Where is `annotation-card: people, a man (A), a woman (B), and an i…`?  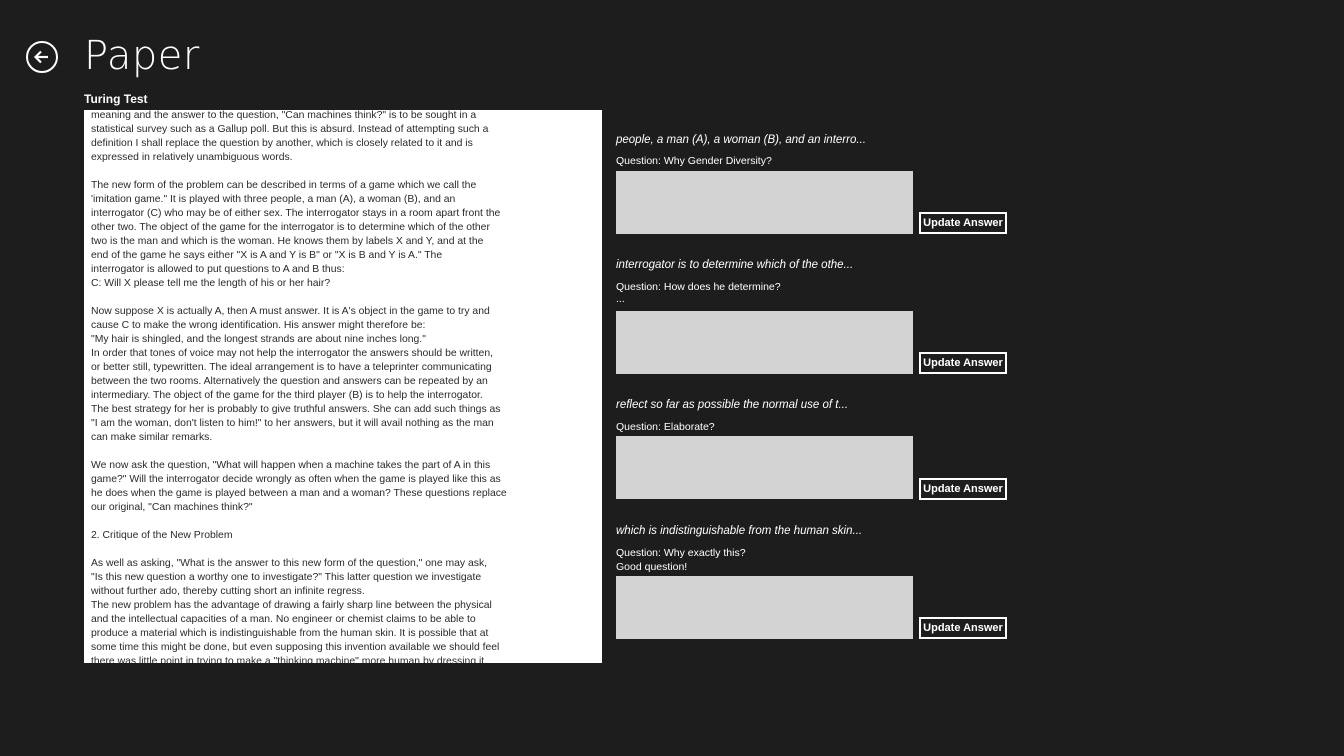 annotation-card: people, a man (A), a woman (B), and an i… is located at coordinates (826, 183).